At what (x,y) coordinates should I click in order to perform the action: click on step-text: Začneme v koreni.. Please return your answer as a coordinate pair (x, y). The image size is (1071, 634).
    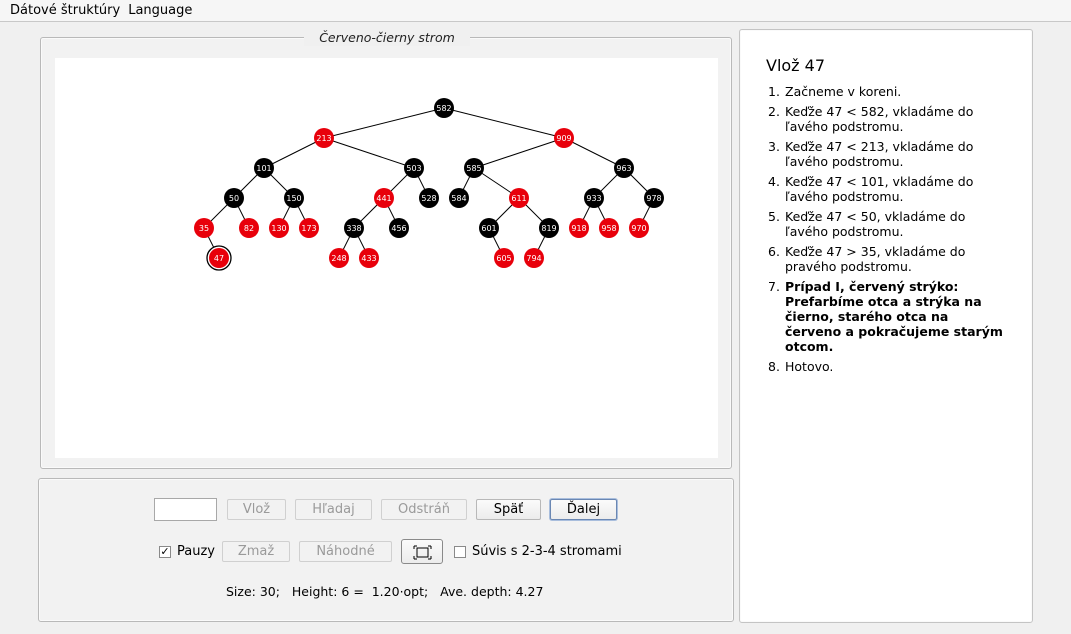
    Looking at the image, I should click on (843, 91).